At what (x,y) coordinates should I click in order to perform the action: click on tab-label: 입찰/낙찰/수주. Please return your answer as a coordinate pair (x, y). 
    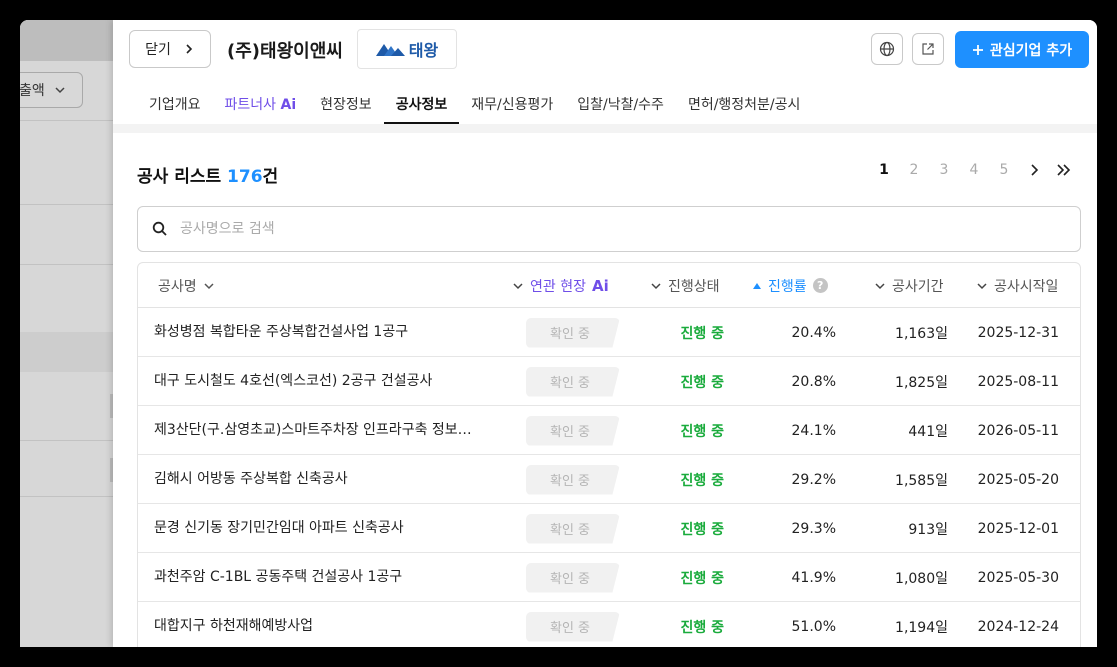
    Looking at the image, I should click on (620, 105).